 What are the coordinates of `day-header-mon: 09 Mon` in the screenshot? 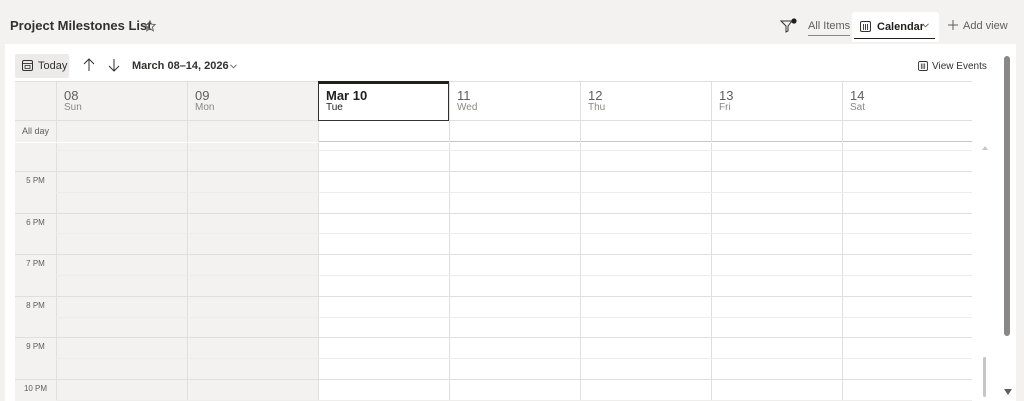 It's located at (252, 101).